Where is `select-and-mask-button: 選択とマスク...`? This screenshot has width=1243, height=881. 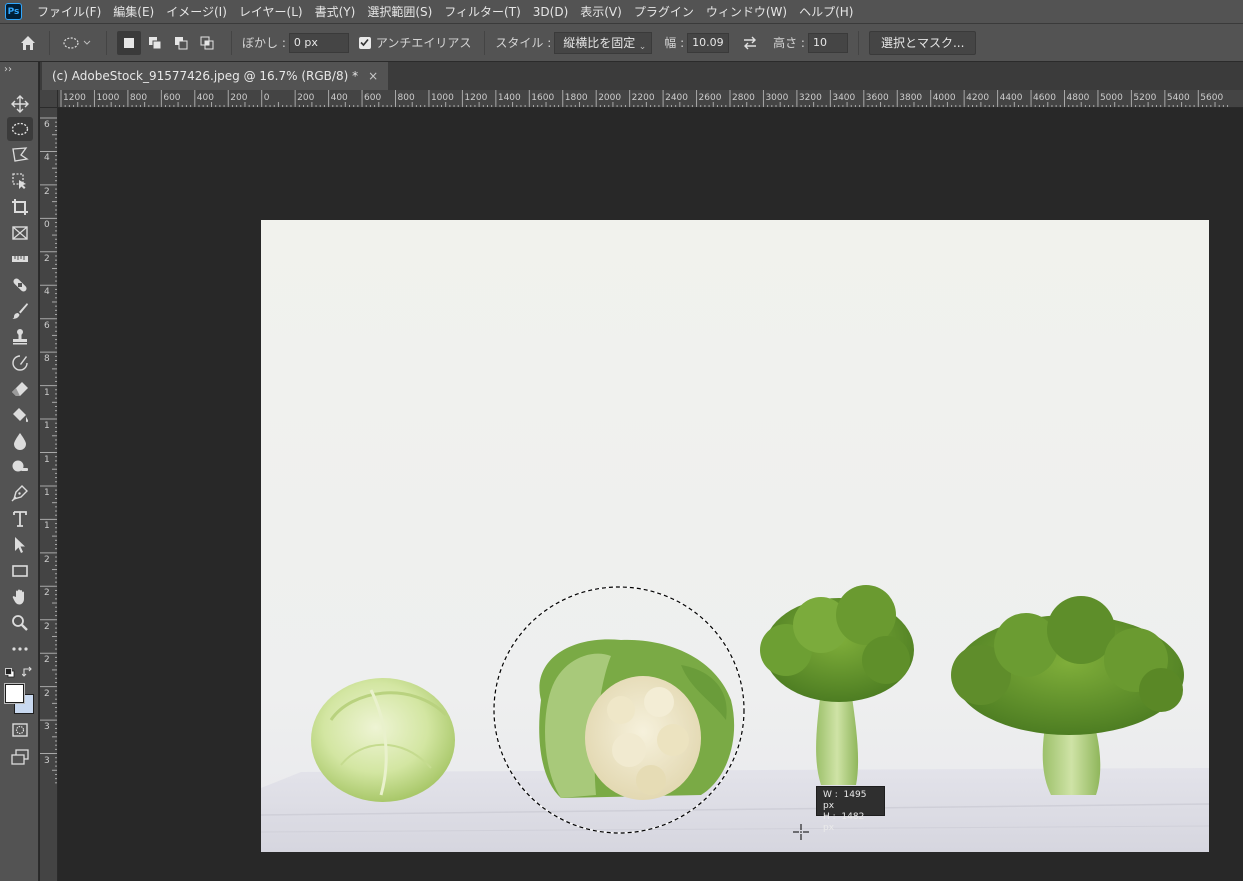 select-and-mask-button: 選択とマスク... is located at coordinates (922, 42).